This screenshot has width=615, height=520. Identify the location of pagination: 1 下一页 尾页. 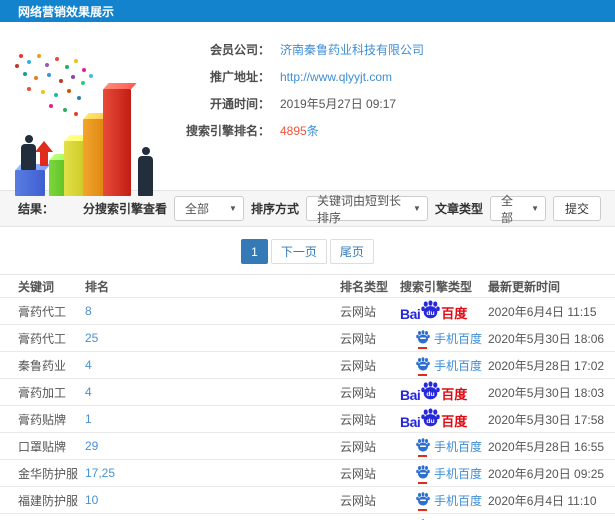
(307, 251).